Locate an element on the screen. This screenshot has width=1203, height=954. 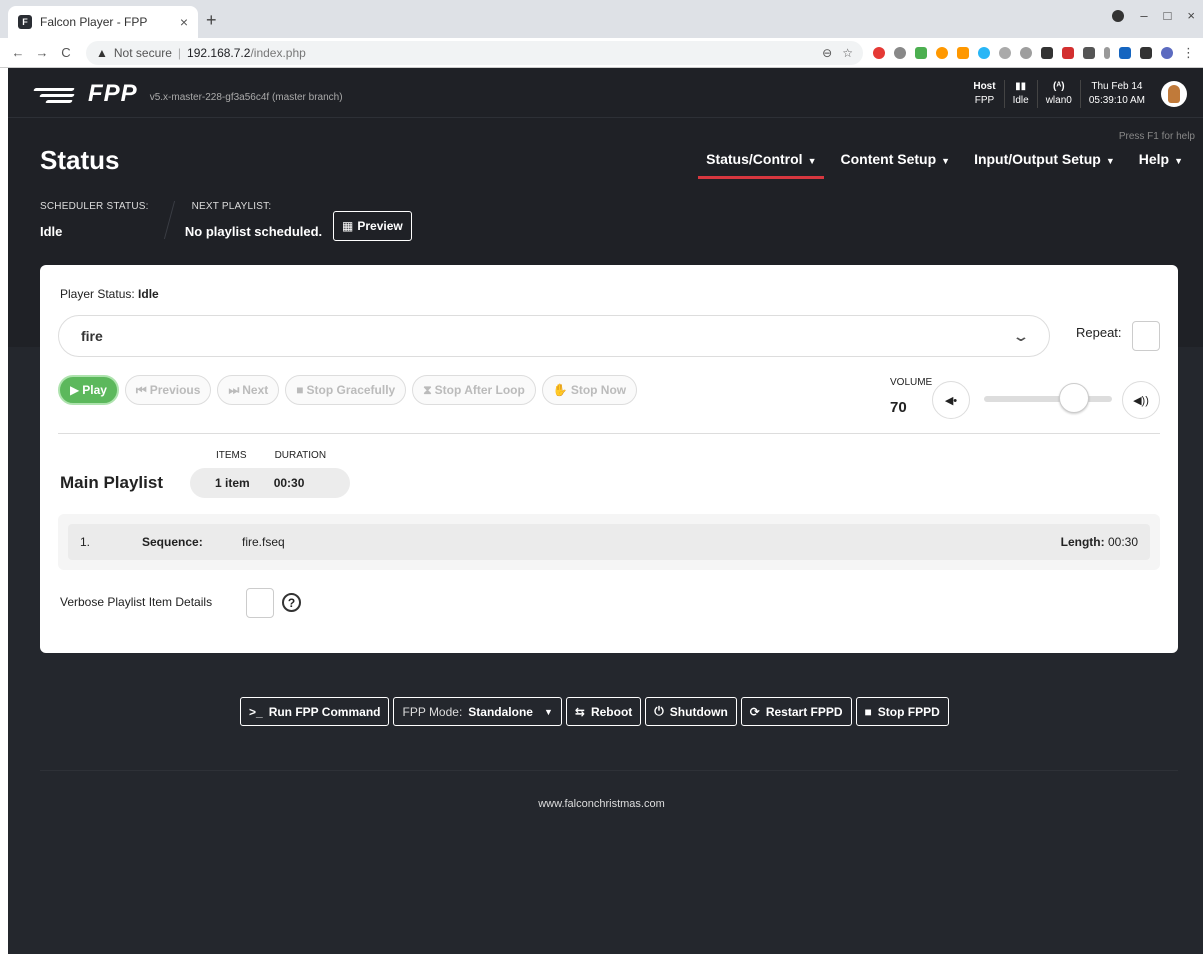
browser-tab: F Falcon Player - FPP × is located at coordinates (103, 22).